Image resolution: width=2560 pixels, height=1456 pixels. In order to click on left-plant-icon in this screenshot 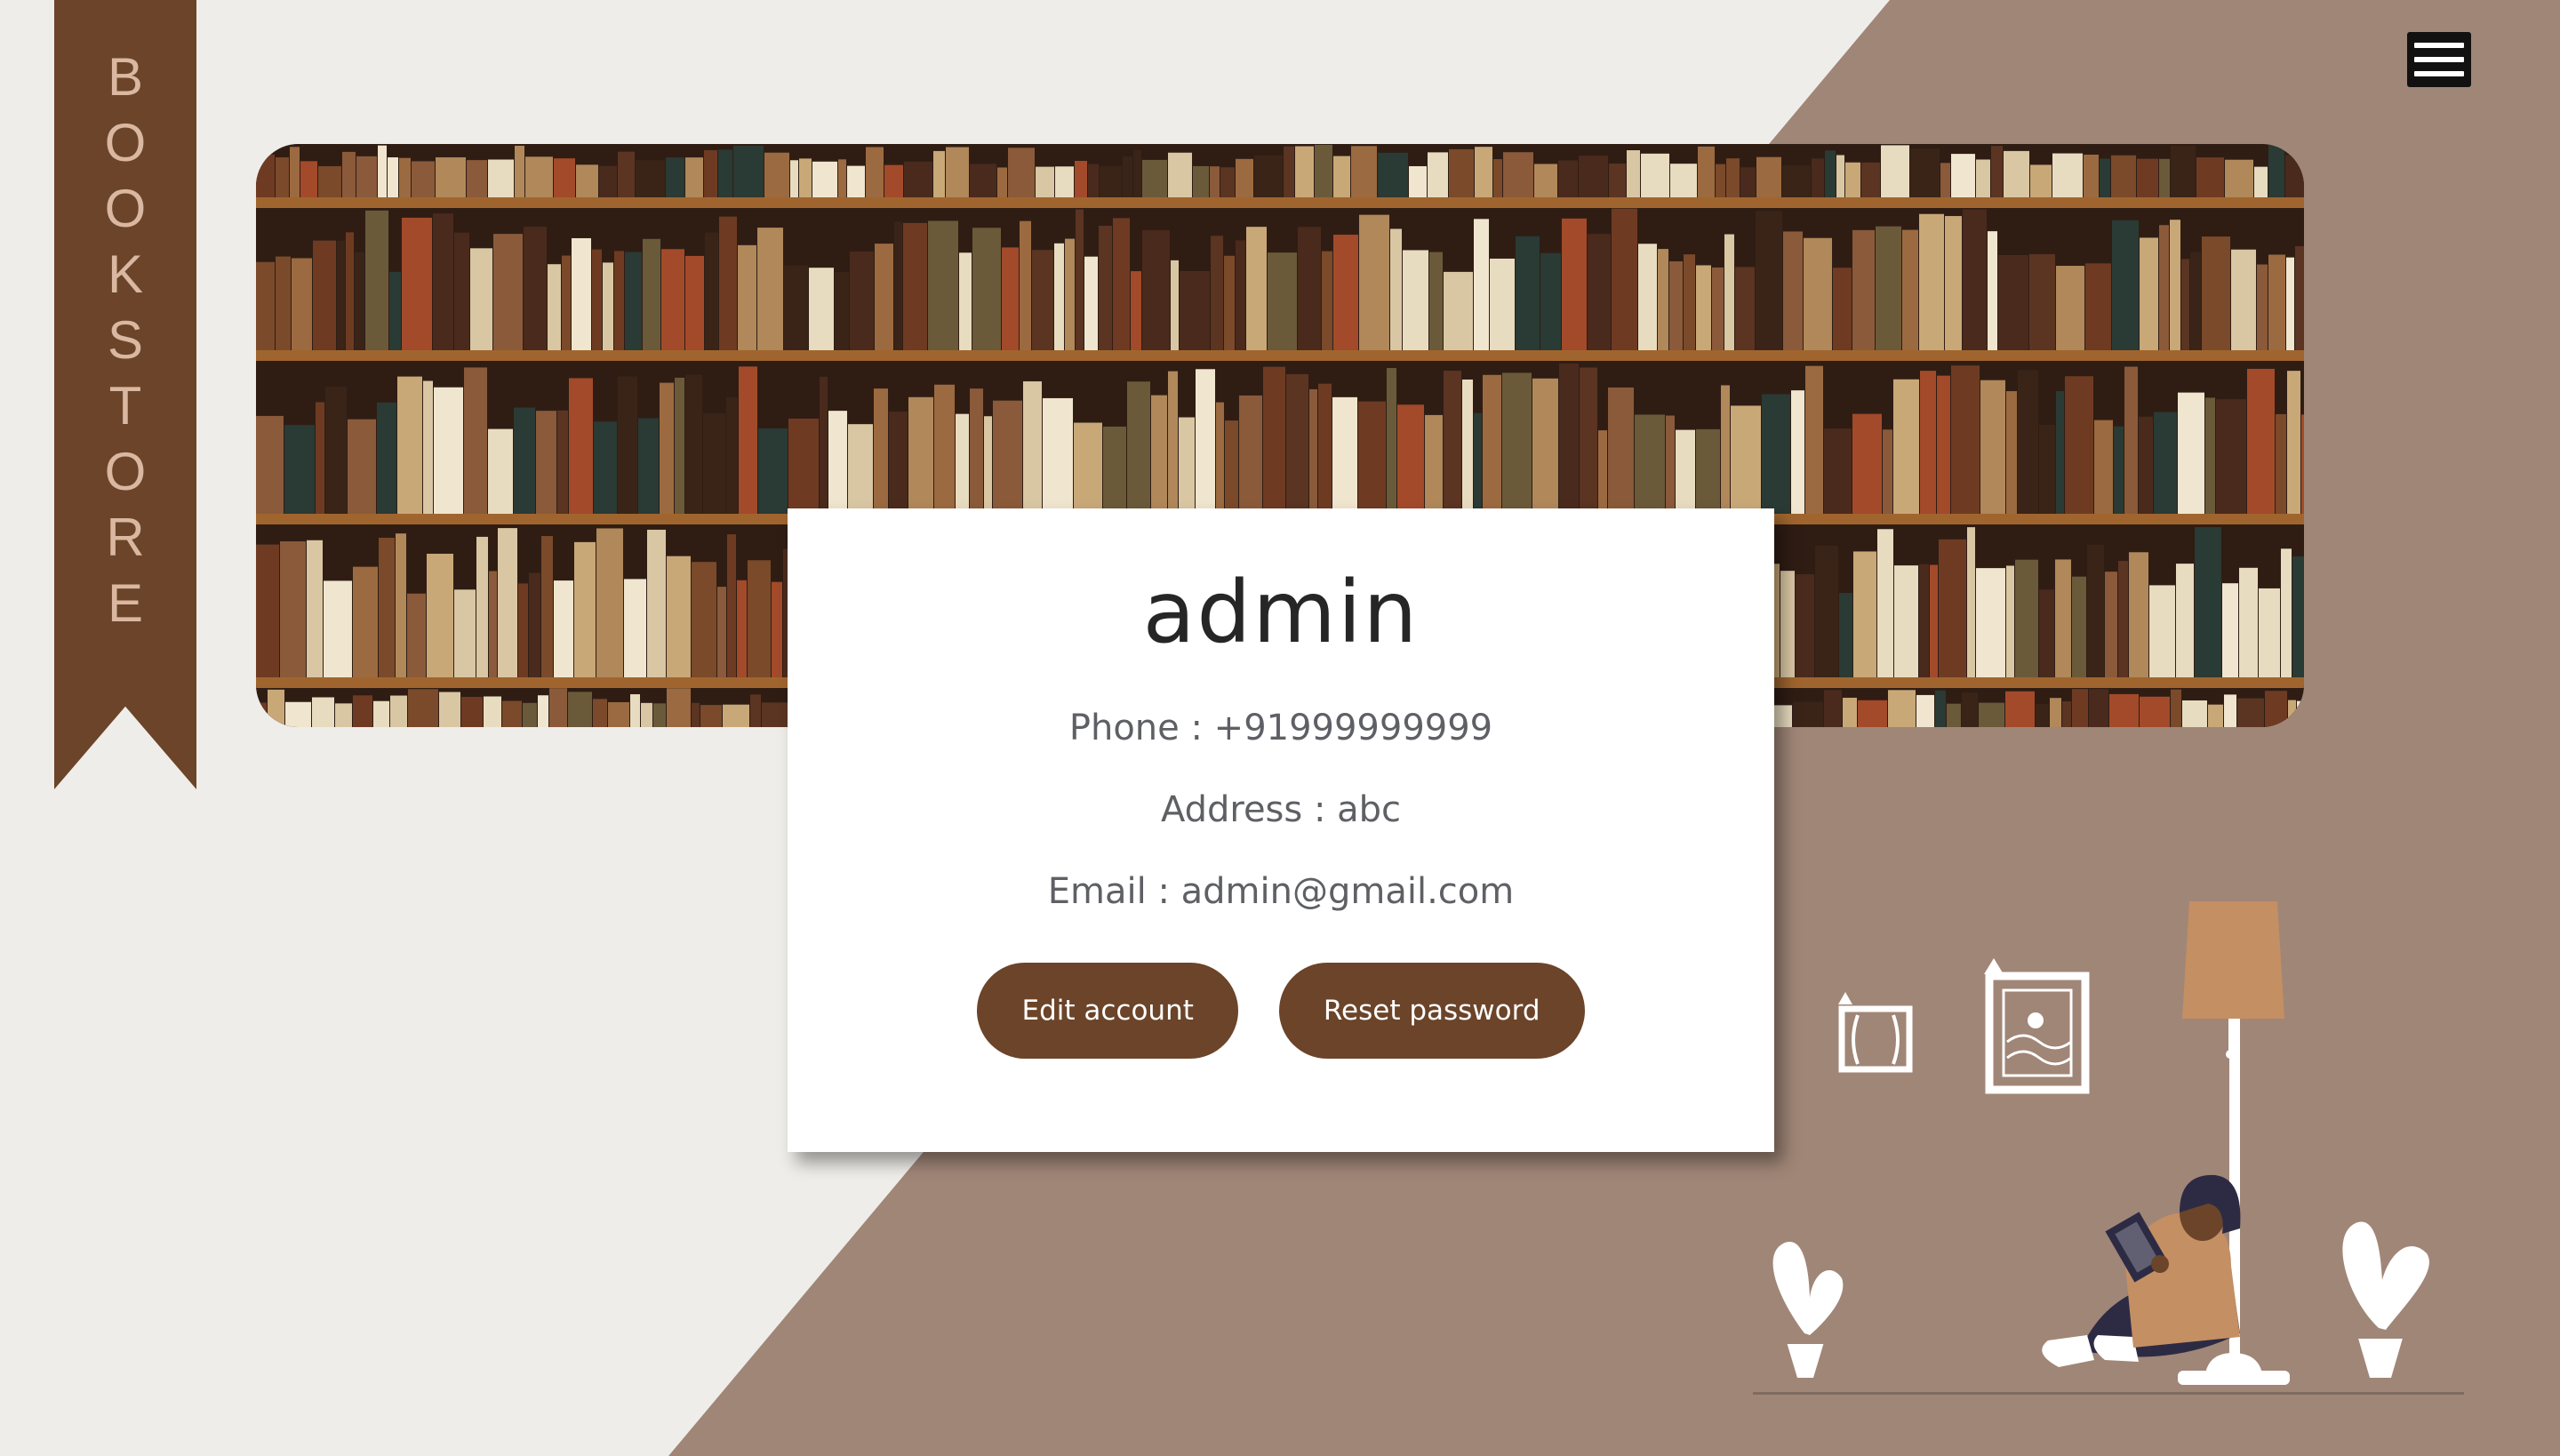, I will do `click(1808, 1309)`.